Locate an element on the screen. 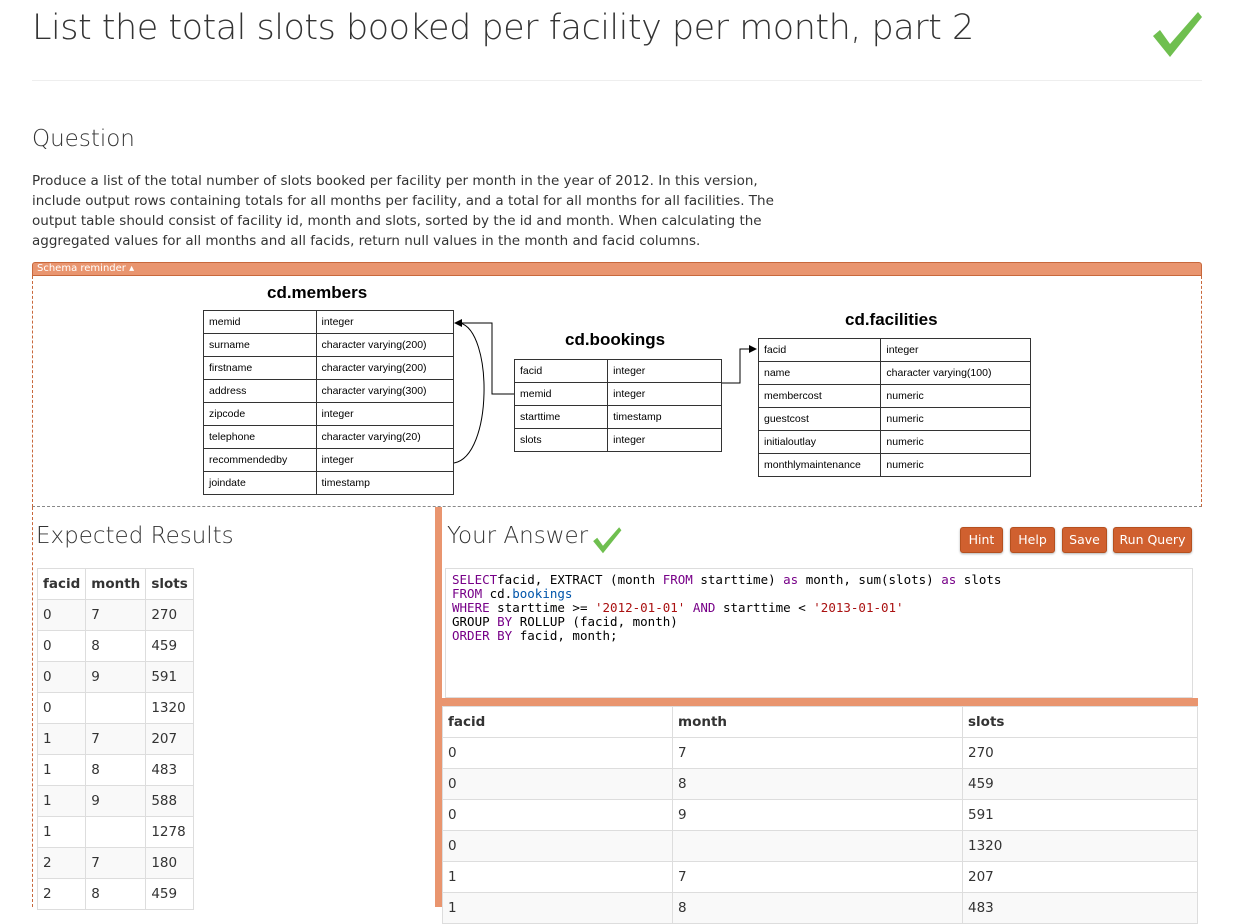 The width and height of the screenshot is (1257, 924). table-row: 1 9 588 is located at coordinates (115, 801).